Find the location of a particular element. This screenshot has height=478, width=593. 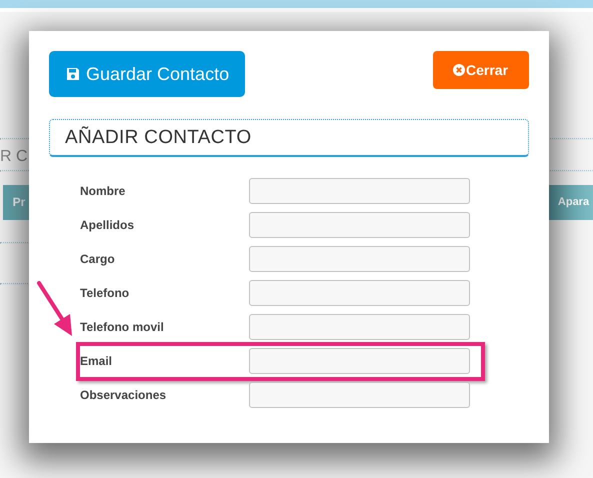

tab: Apara is located at coordinates (571, 202).